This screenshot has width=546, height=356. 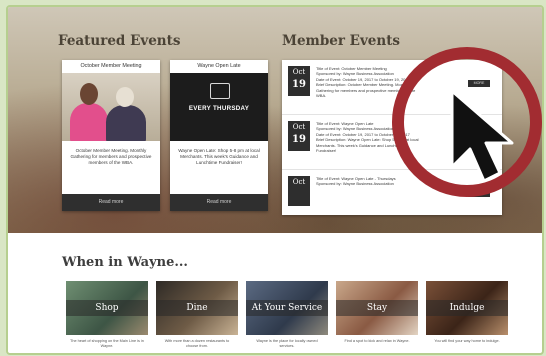 What do you see at coordinates (467, 341) in the screenshot?
I see `tile-caption: You will find your way home to indulge.` at bounding box center [467, 341].